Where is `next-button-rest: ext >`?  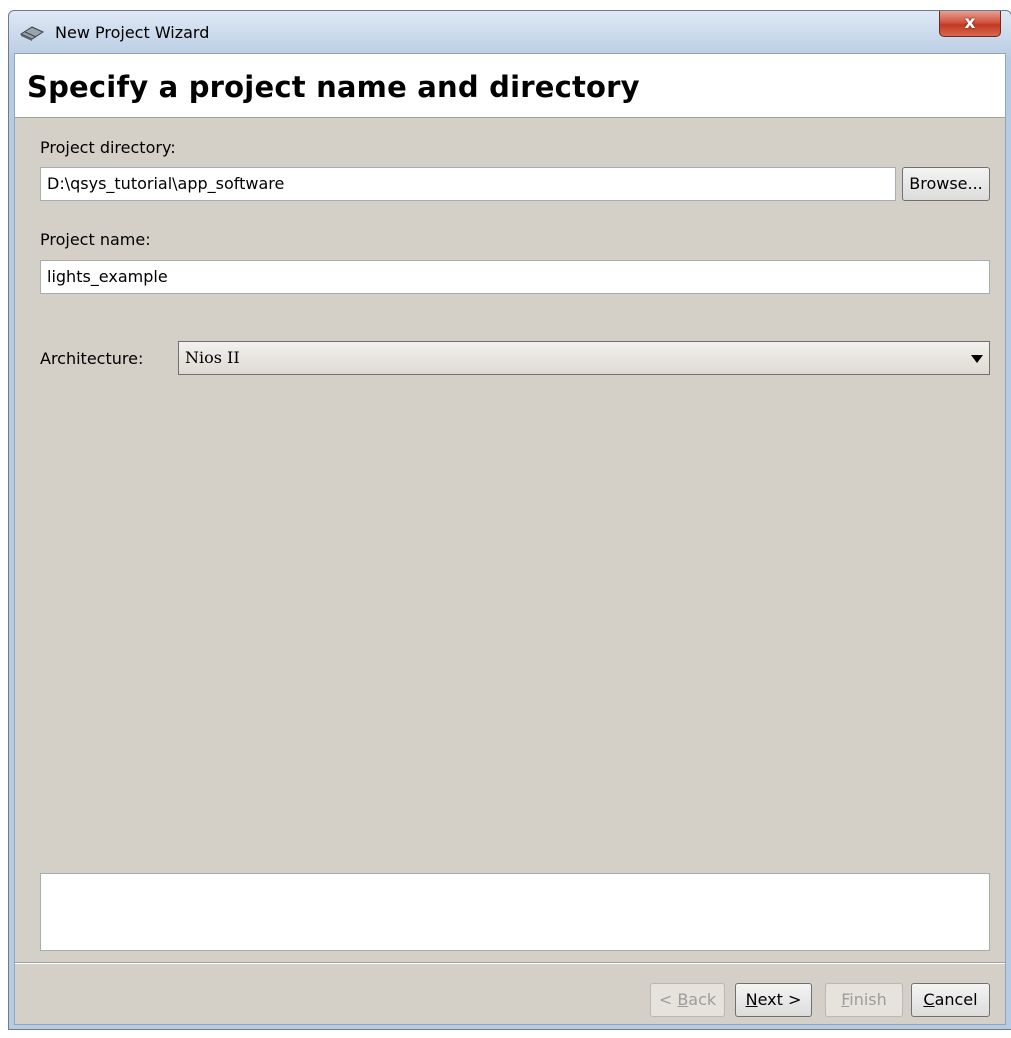 next-button-rest: ext > is located at coordinates (779, 999).